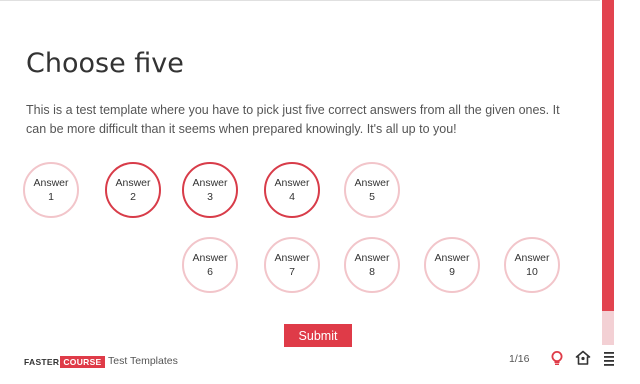 This screenshot has width=640, height=384. Describe the element at coordinates (318, 335) in the screenshot. I see `submit-button: Submit` at that location.